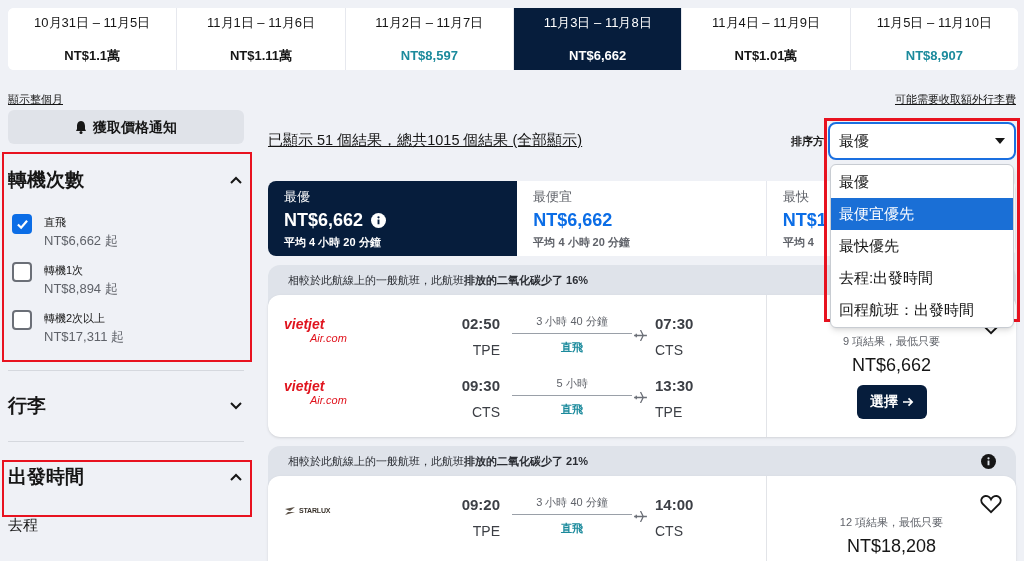 This screenshot has width=1024, height=561. What do you see at coordinates (891, 341) in the screenshot?
I see `deals-count: 9 項結果，最低只要` at bounding box center [891, 341].